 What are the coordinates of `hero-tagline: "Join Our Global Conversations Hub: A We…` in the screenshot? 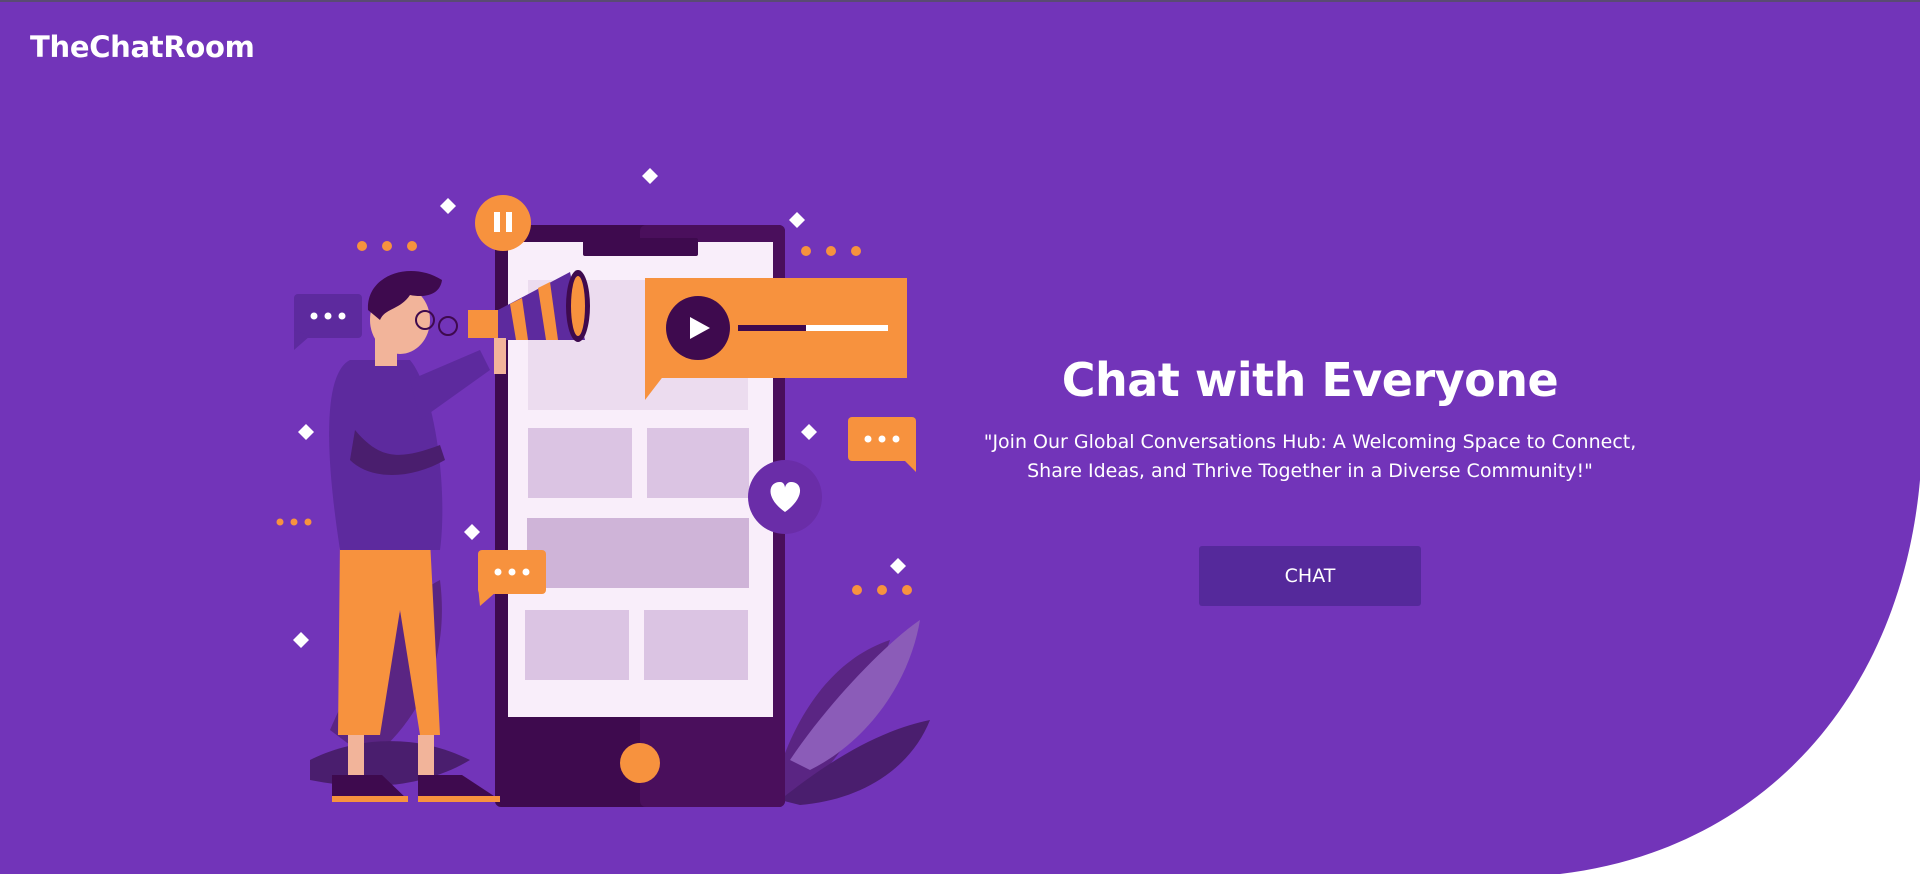 It's located at (1310, 456).